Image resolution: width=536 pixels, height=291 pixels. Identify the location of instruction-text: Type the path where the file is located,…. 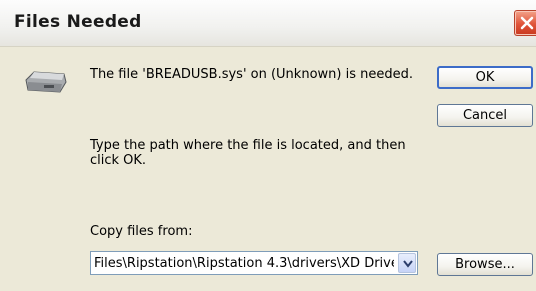
(248, 153).